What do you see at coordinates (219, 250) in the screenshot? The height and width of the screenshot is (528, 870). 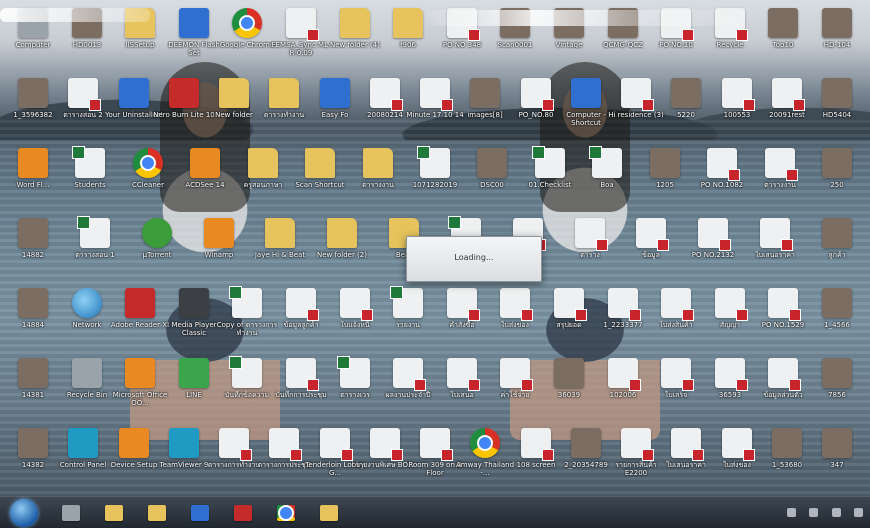 I see `desktop-icon: Winamp` at bounding box center [219, 250].